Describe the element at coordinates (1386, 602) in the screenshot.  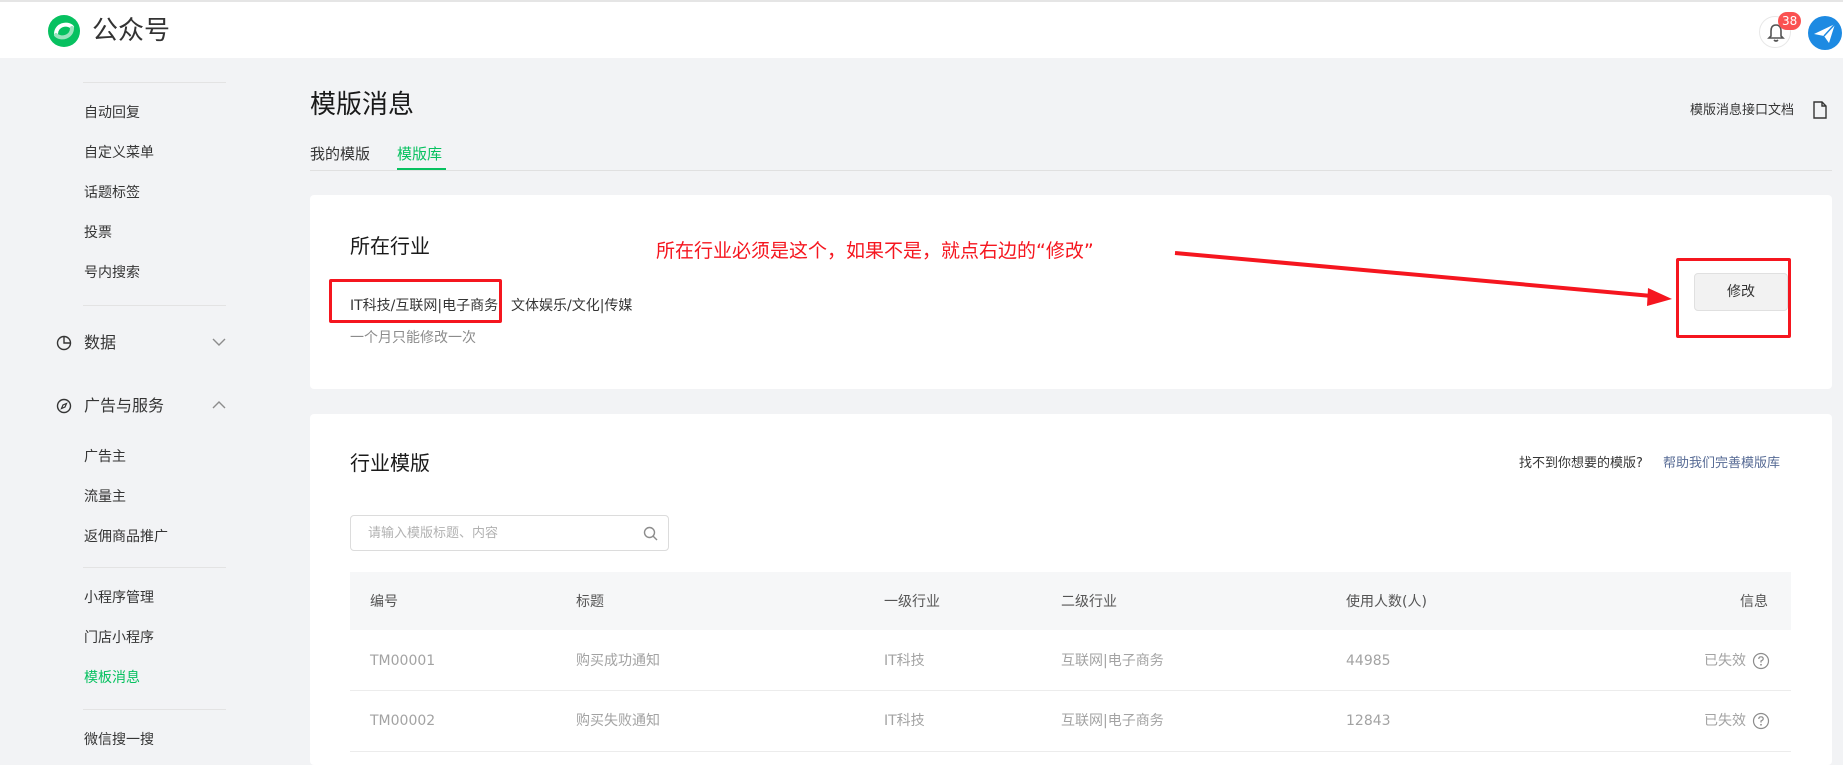
I see `column-header-users: 使用人数(人)` at that location.